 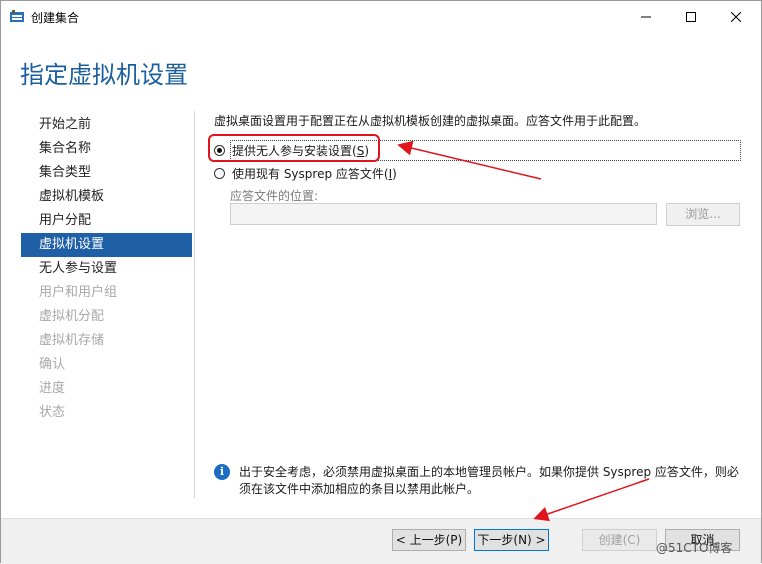 I want to click on nav-item: 确认, so click(x=52, y=364).